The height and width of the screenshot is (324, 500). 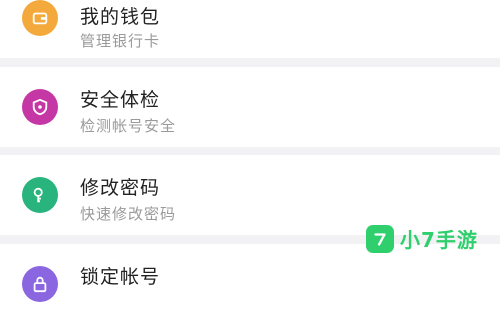 What do you see at coordinates (40, 18) in the screenshot?
I see `wallet-icon` at bounding box center [40, 18].